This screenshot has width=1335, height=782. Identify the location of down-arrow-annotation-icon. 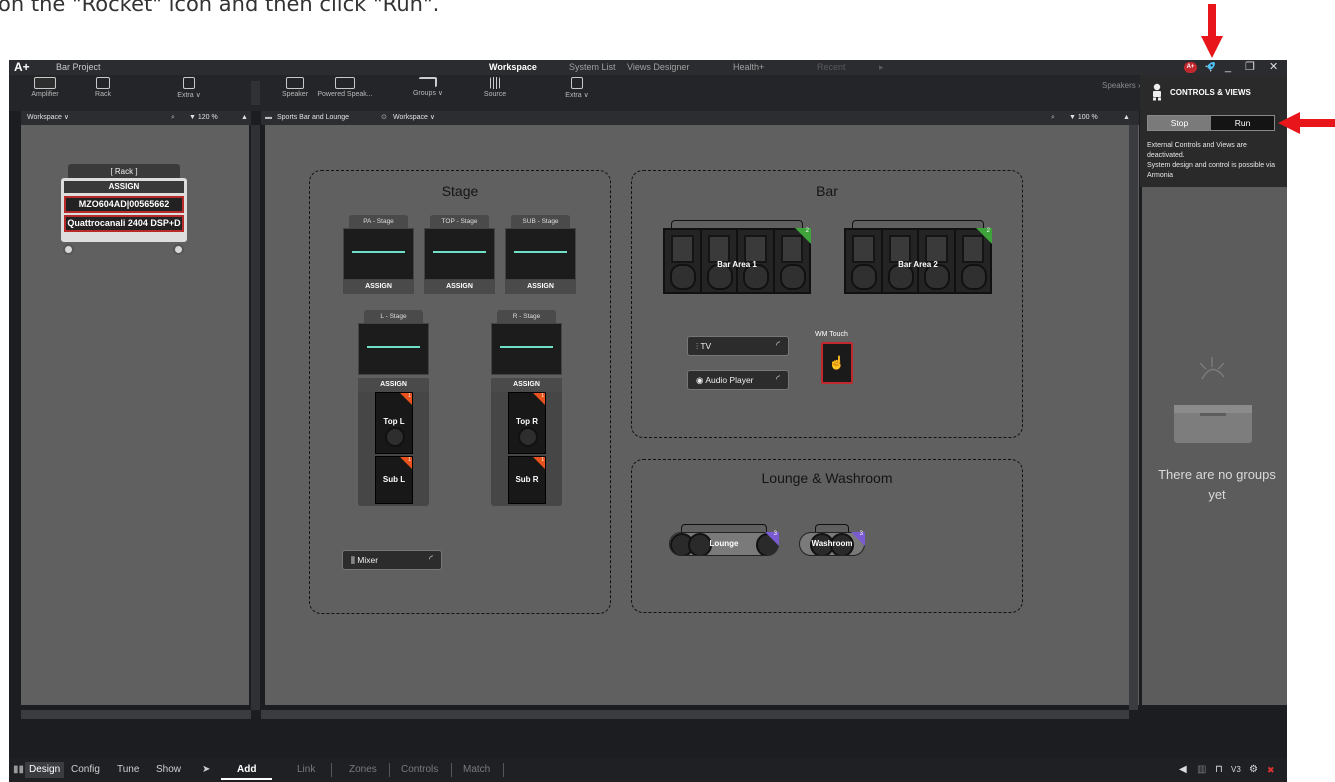
(1212, 31).